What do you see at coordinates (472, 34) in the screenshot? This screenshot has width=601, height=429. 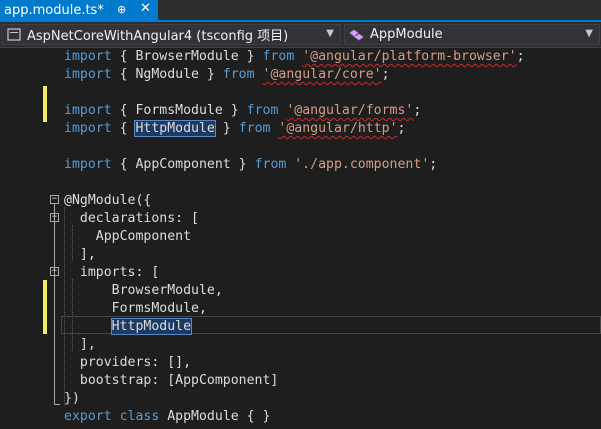 I see `class-dropdown: AppModule ▼` at bounding box center [472, 34].